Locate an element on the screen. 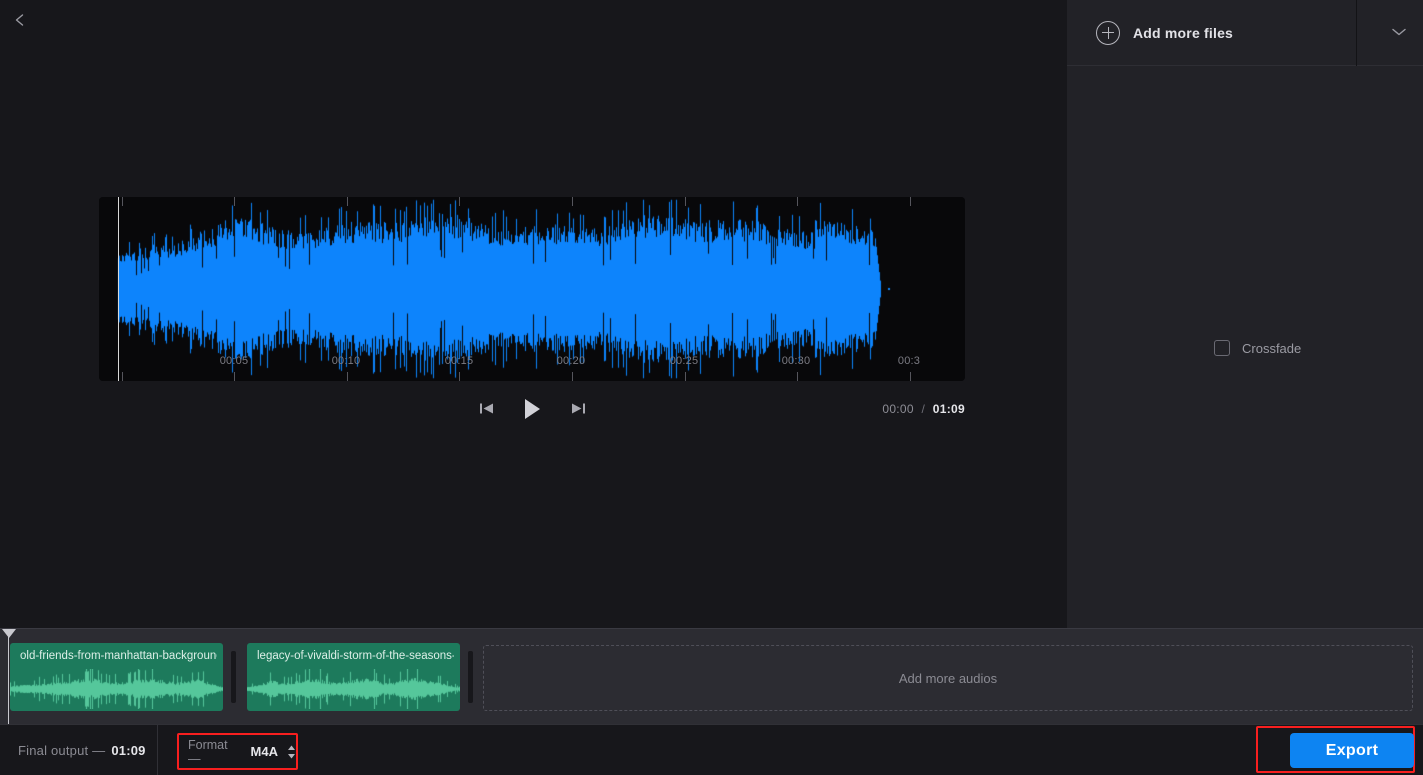 This screenshot has width=1423, height=775. export-button: Export is located at coordinates (1352, 750).